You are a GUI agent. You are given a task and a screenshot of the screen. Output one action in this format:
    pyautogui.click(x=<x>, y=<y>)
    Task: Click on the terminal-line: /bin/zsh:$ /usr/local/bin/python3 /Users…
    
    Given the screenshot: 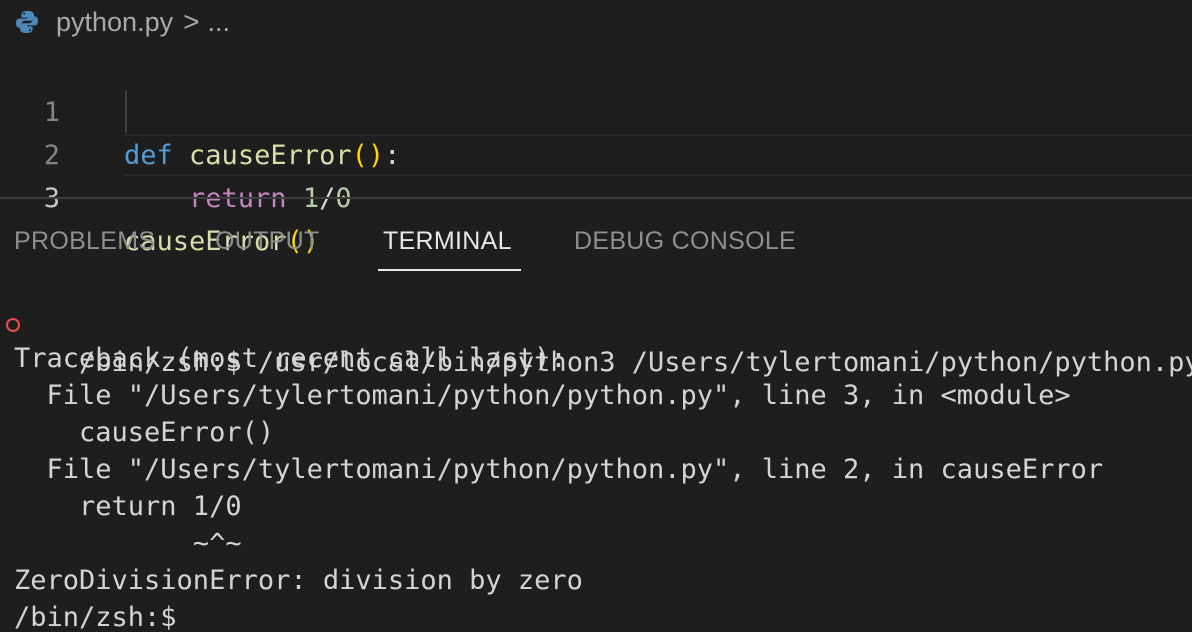 What is the action you would take?
    pyautogui.click(x=599, y=342)
    